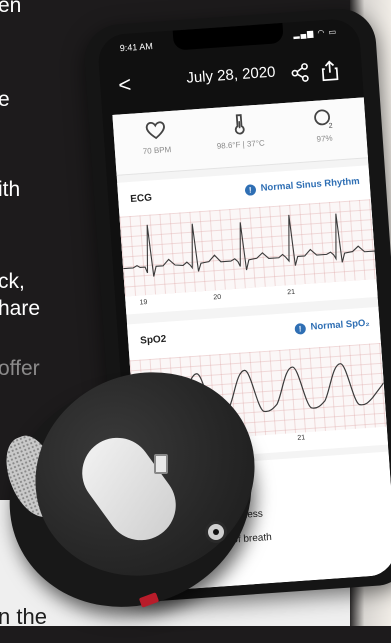 This screenshot has height=643, width=391. I want to click on spo2-status-label: Normal SpO₂, so click(340, 325).